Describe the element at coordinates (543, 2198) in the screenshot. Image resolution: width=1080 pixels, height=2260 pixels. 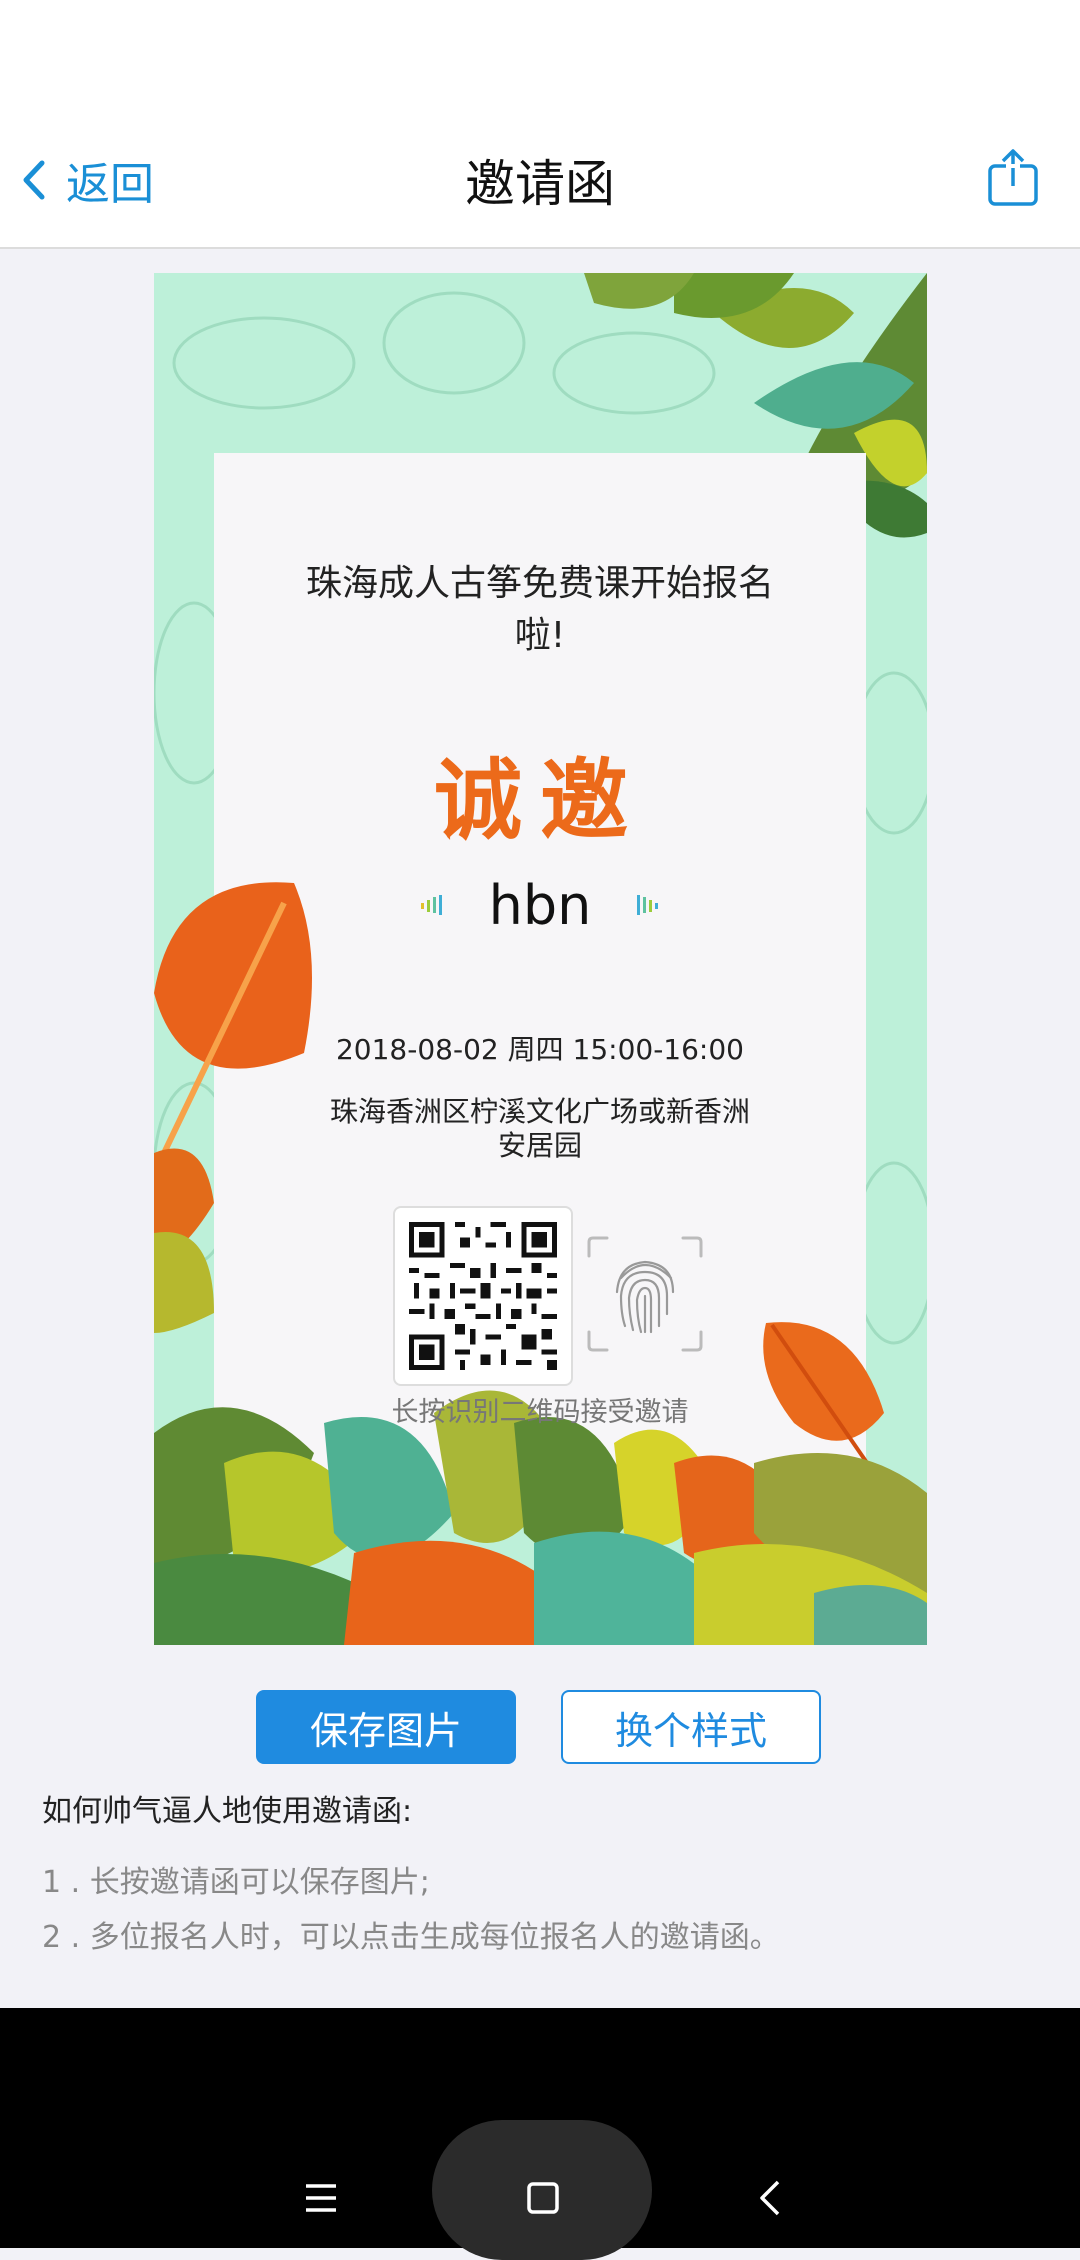
I see `home-icon` at that location.